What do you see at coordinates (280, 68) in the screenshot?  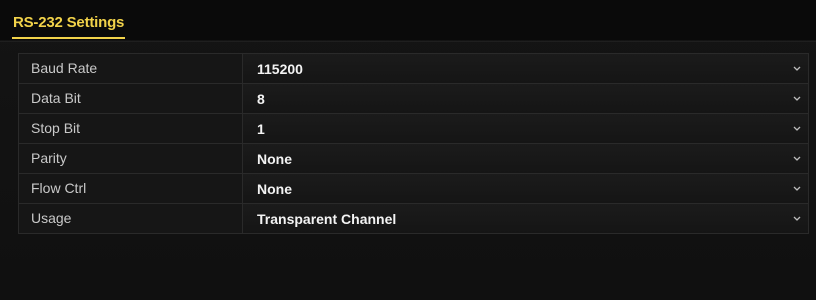 I see `baud-rate-value: 115200` at bounding box center [280, 68].